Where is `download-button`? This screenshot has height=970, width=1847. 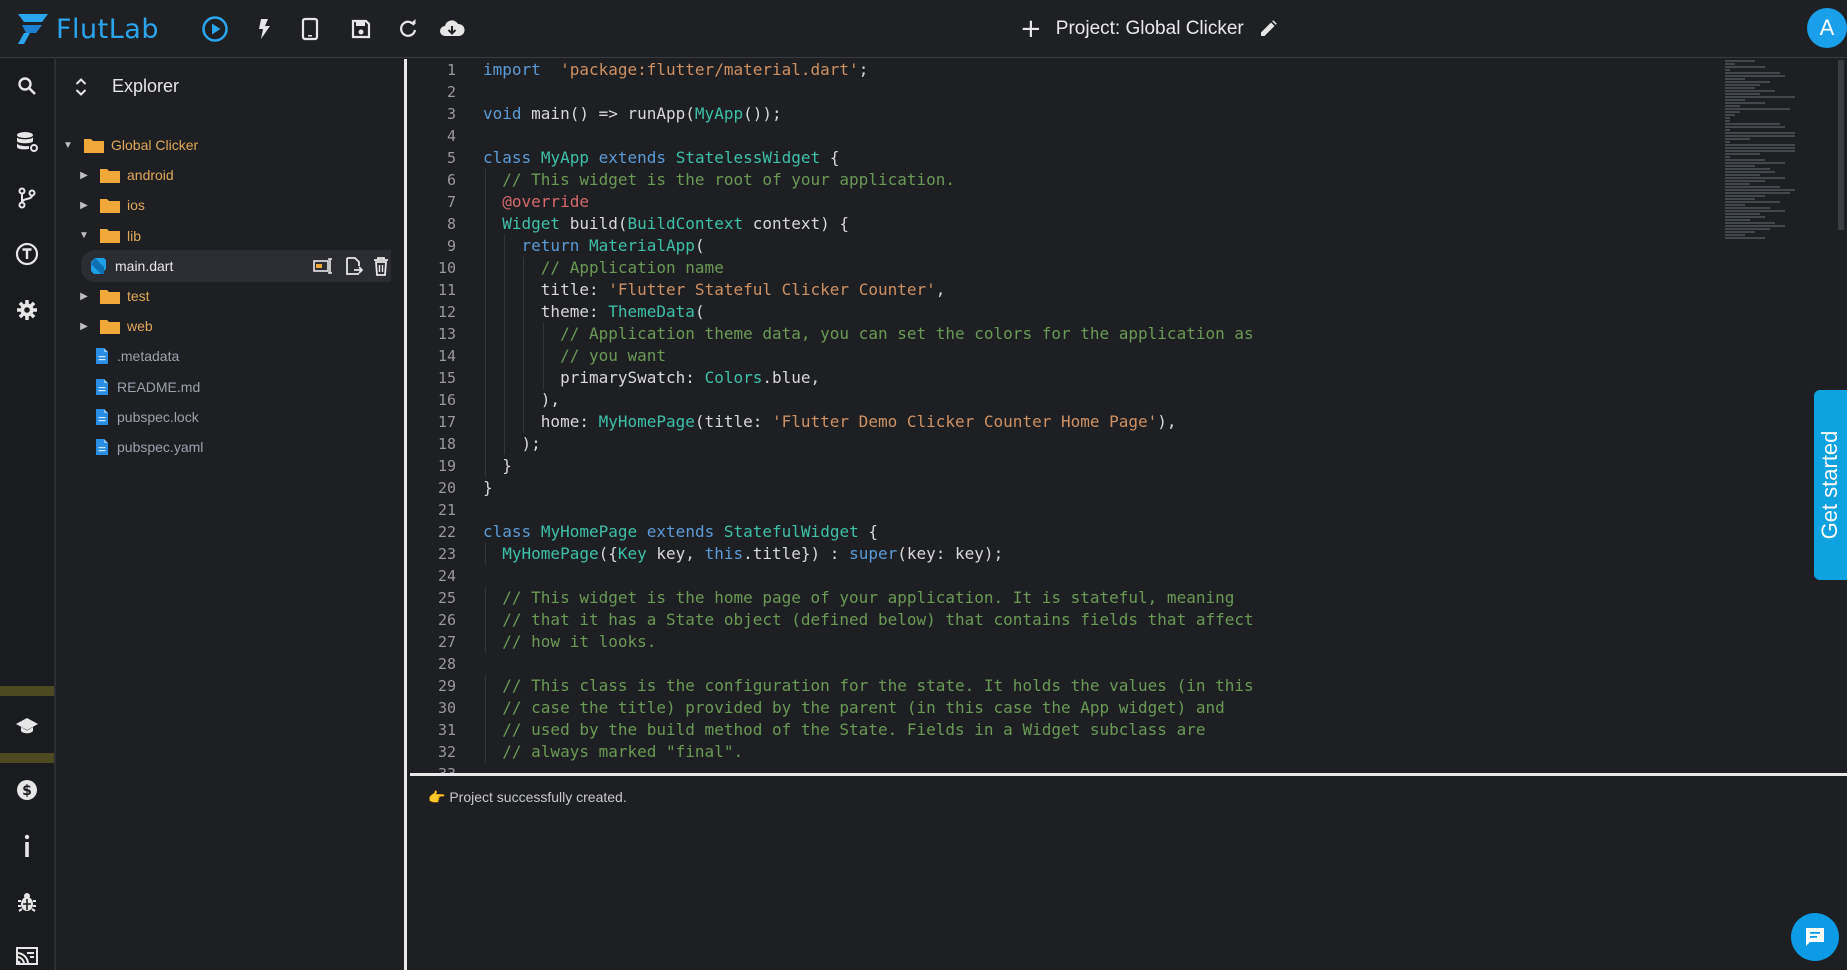 download-button is located at coordinates (452, 29).